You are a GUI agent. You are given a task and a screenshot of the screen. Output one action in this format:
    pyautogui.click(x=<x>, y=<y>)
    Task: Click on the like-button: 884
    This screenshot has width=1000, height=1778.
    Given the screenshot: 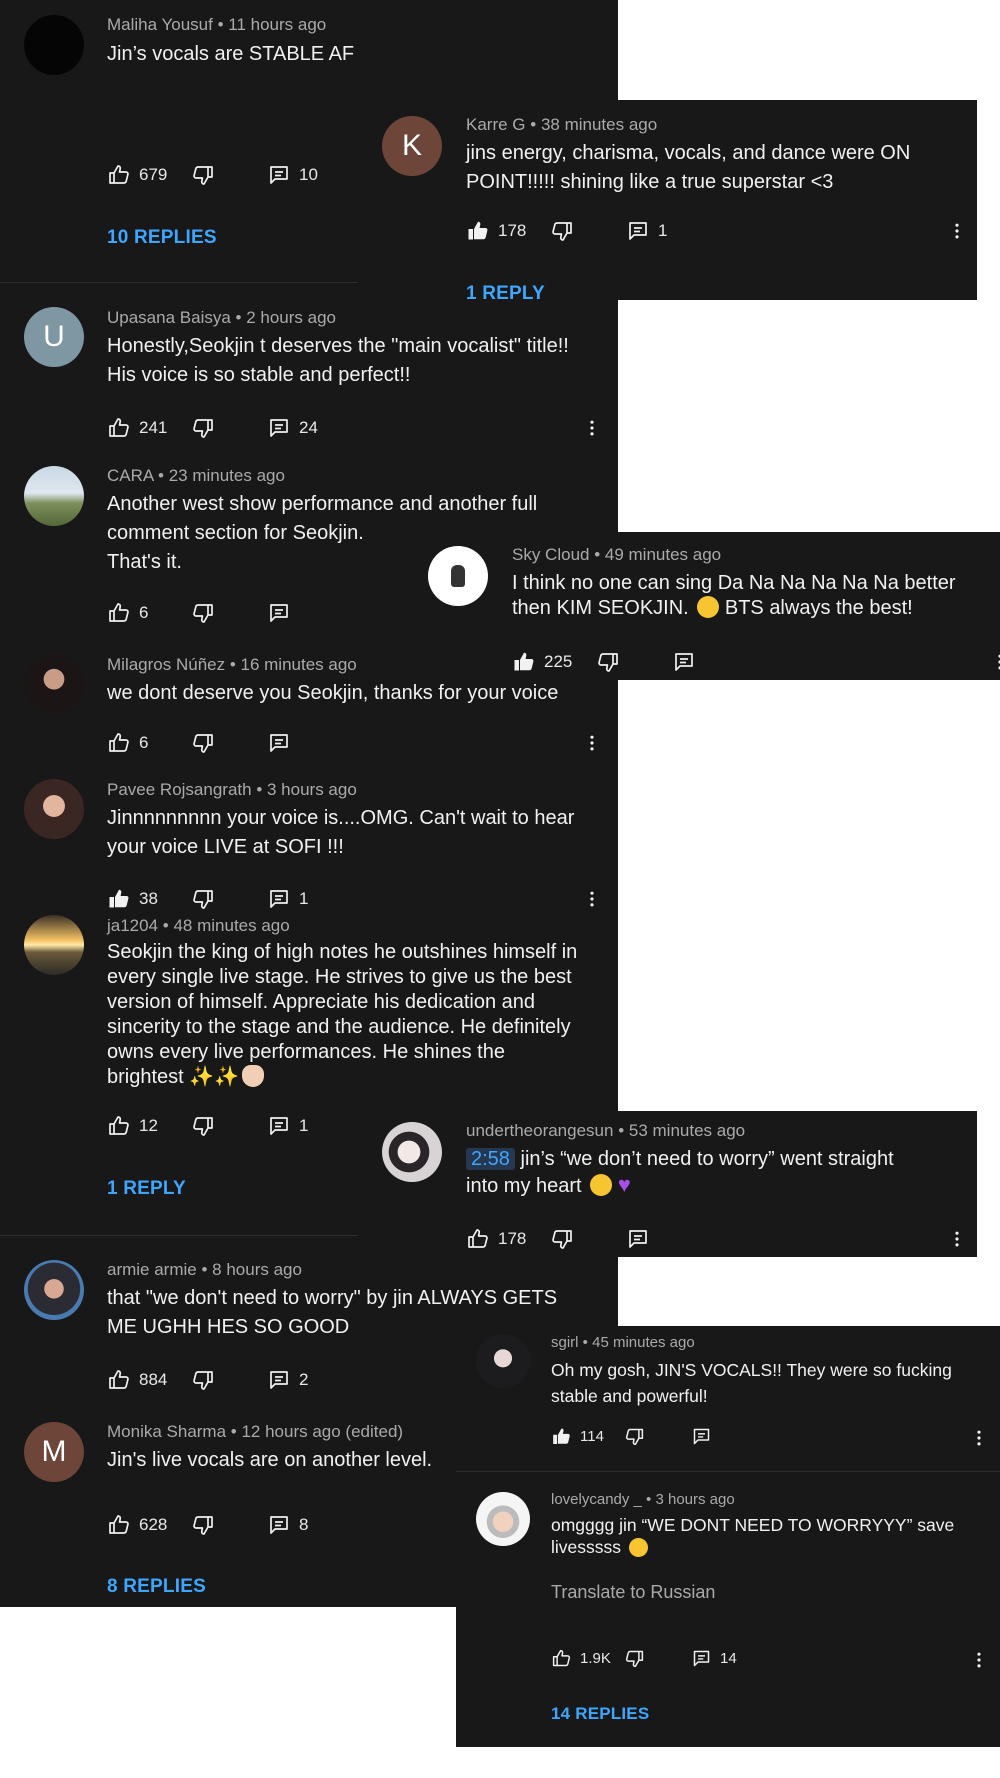 What is the action you would take?
    pyautogui.click(x=137, y=1380)
    